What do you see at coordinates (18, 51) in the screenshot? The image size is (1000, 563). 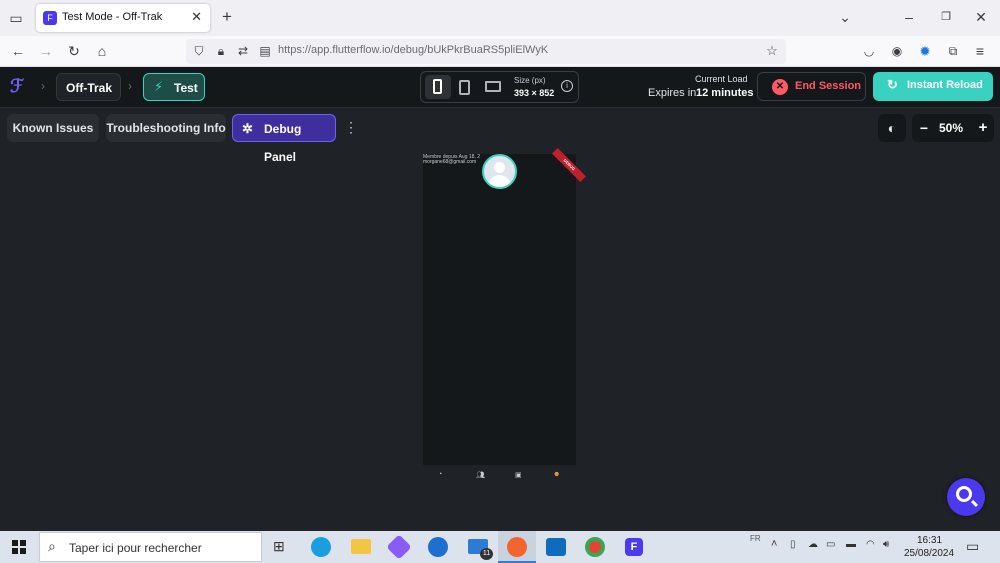 I see `back-icon: ←` at bounding box center [18, 51].